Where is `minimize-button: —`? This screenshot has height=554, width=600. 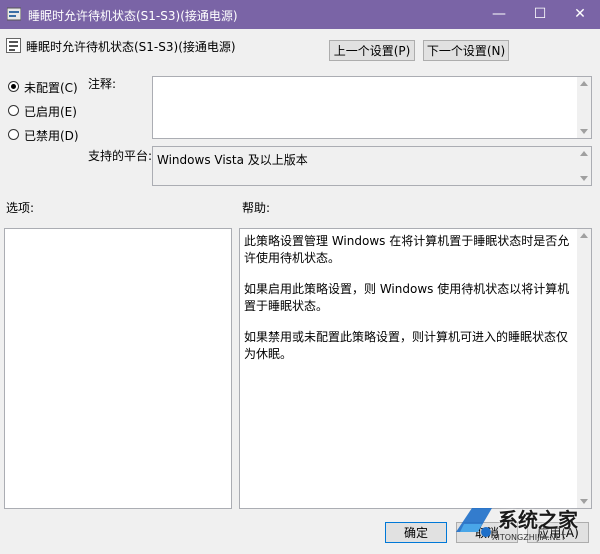
minimize-button: — is located at coordinates (499, 14).